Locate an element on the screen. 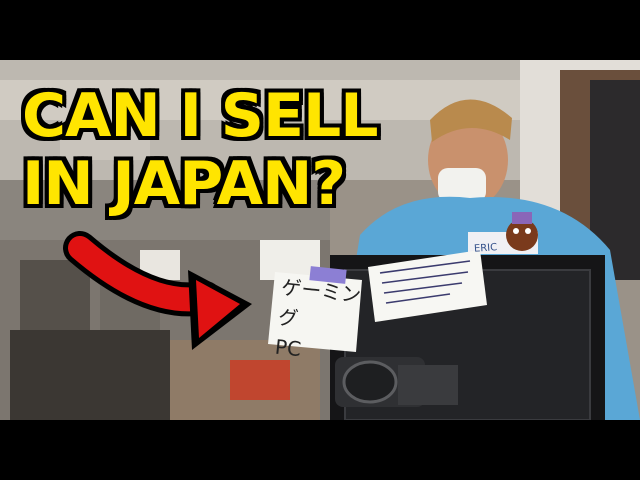 This screenshot has height=480, width=640. handwritten-sign: ゲーミング PC is located at coordinates (318, 321).